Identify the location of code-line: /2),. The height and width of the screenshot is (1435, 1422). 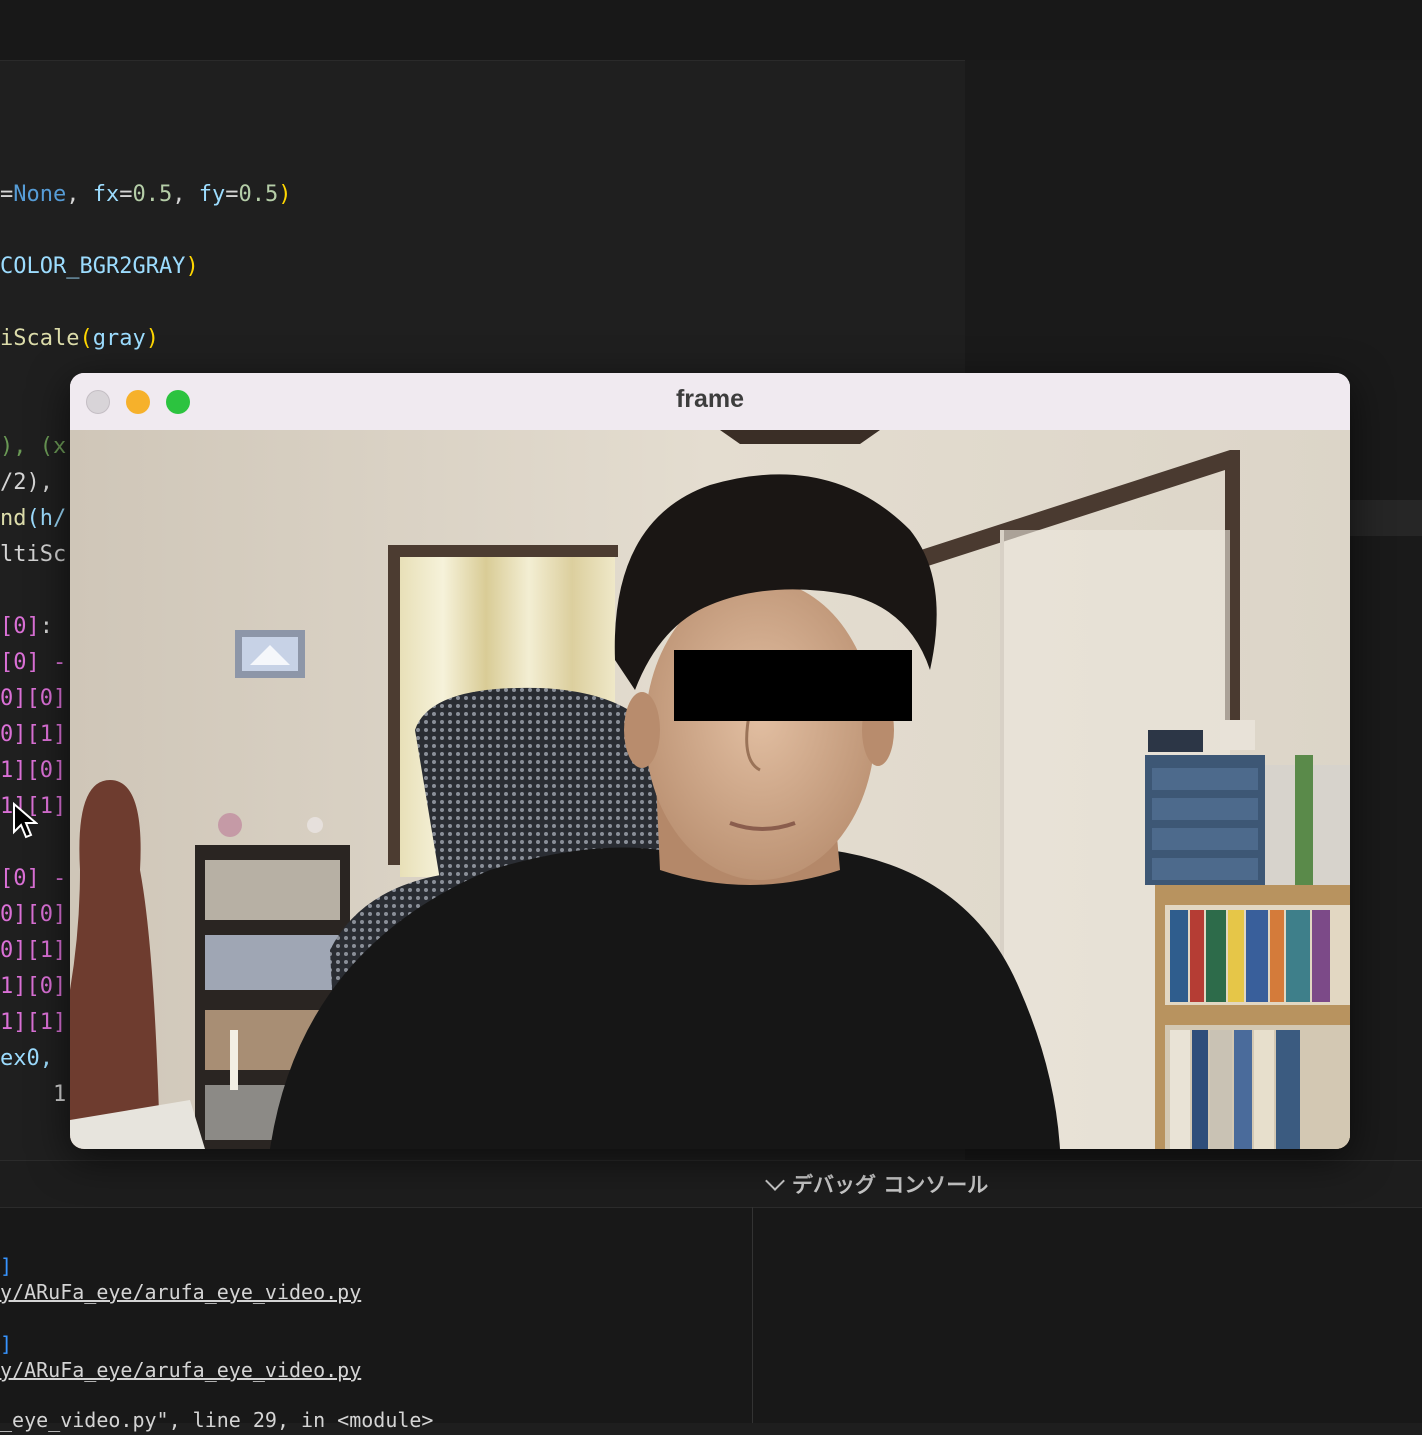
(33, 483).